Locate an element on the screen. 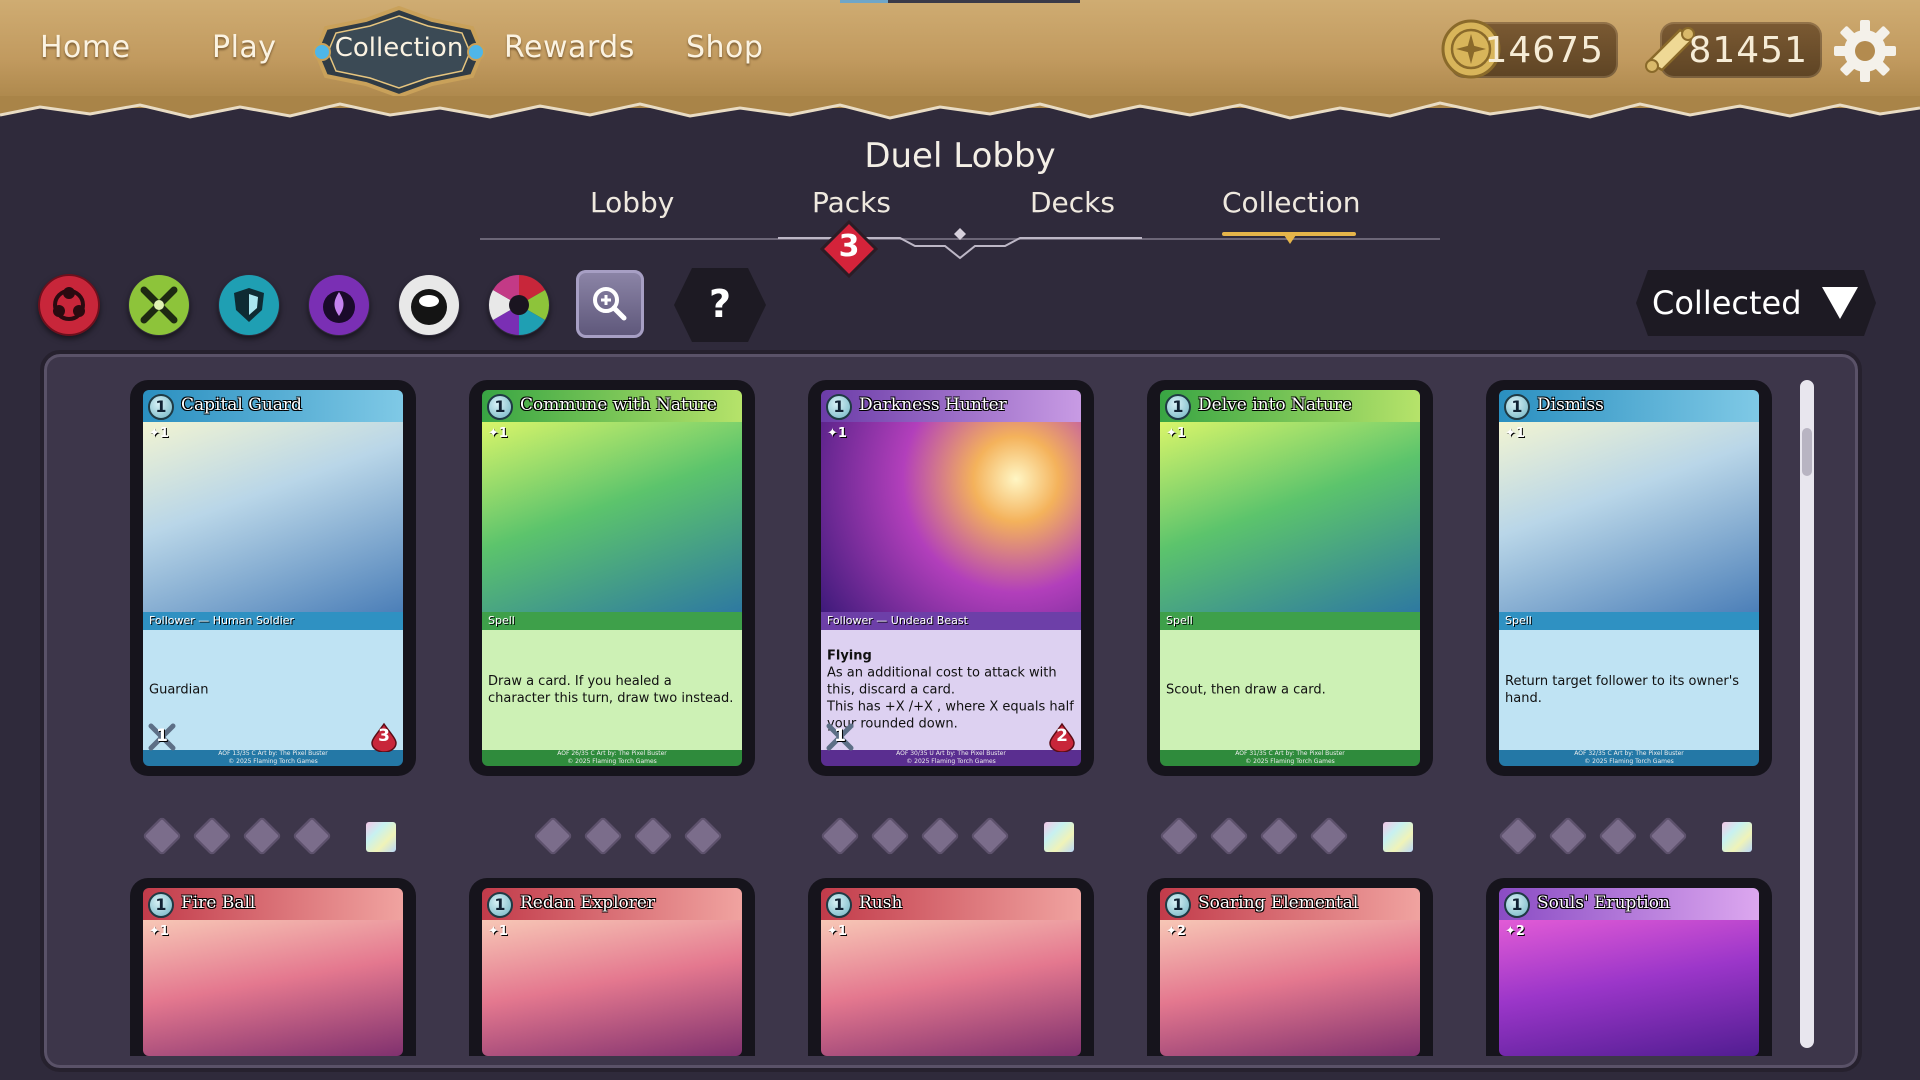 The width and height of the screenshot is (1920, 1080). collected-filter-dropdown: Collected is located at coordinates (1756, 303).